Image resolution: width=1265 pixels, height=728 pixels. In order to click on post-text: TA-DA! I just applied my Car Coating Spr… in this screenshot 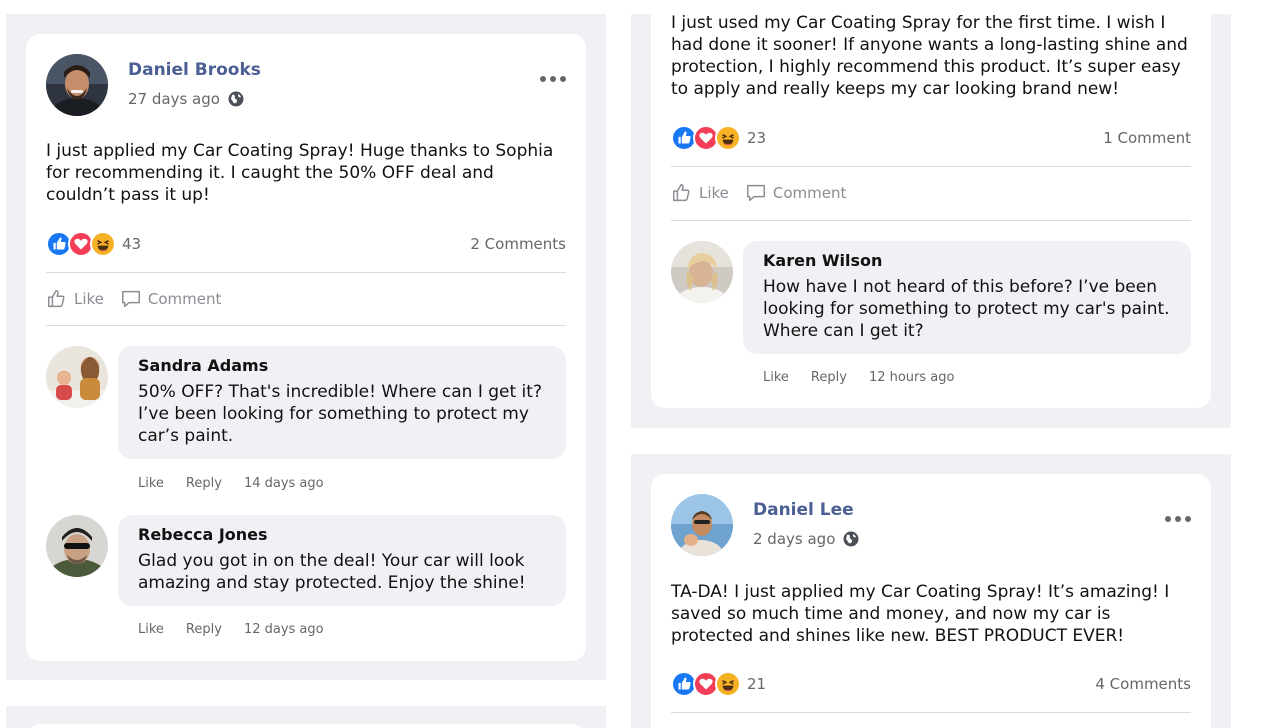, I will do `click(920, 614)`.